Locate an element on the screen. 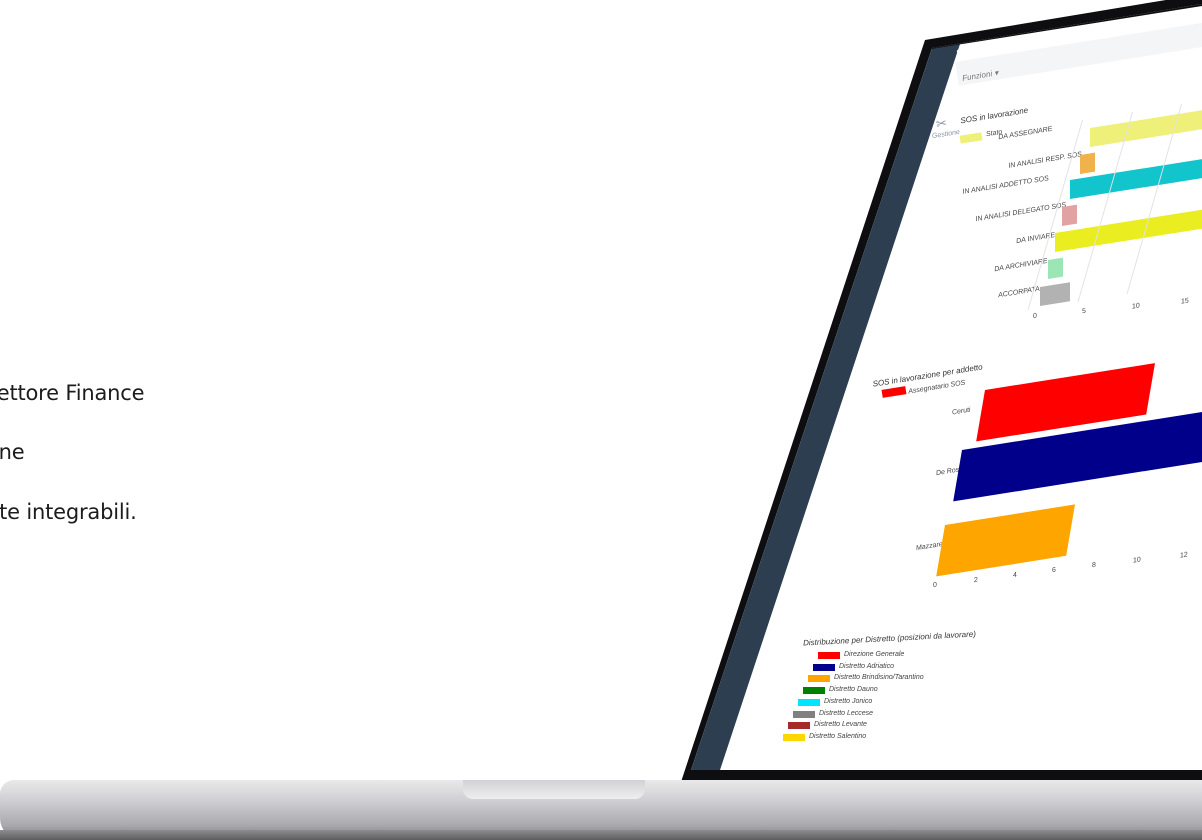 This screenshot has height=840, width=1202. chart3-legend-label: Distretto Leccese is located at coordinates (846, 713).